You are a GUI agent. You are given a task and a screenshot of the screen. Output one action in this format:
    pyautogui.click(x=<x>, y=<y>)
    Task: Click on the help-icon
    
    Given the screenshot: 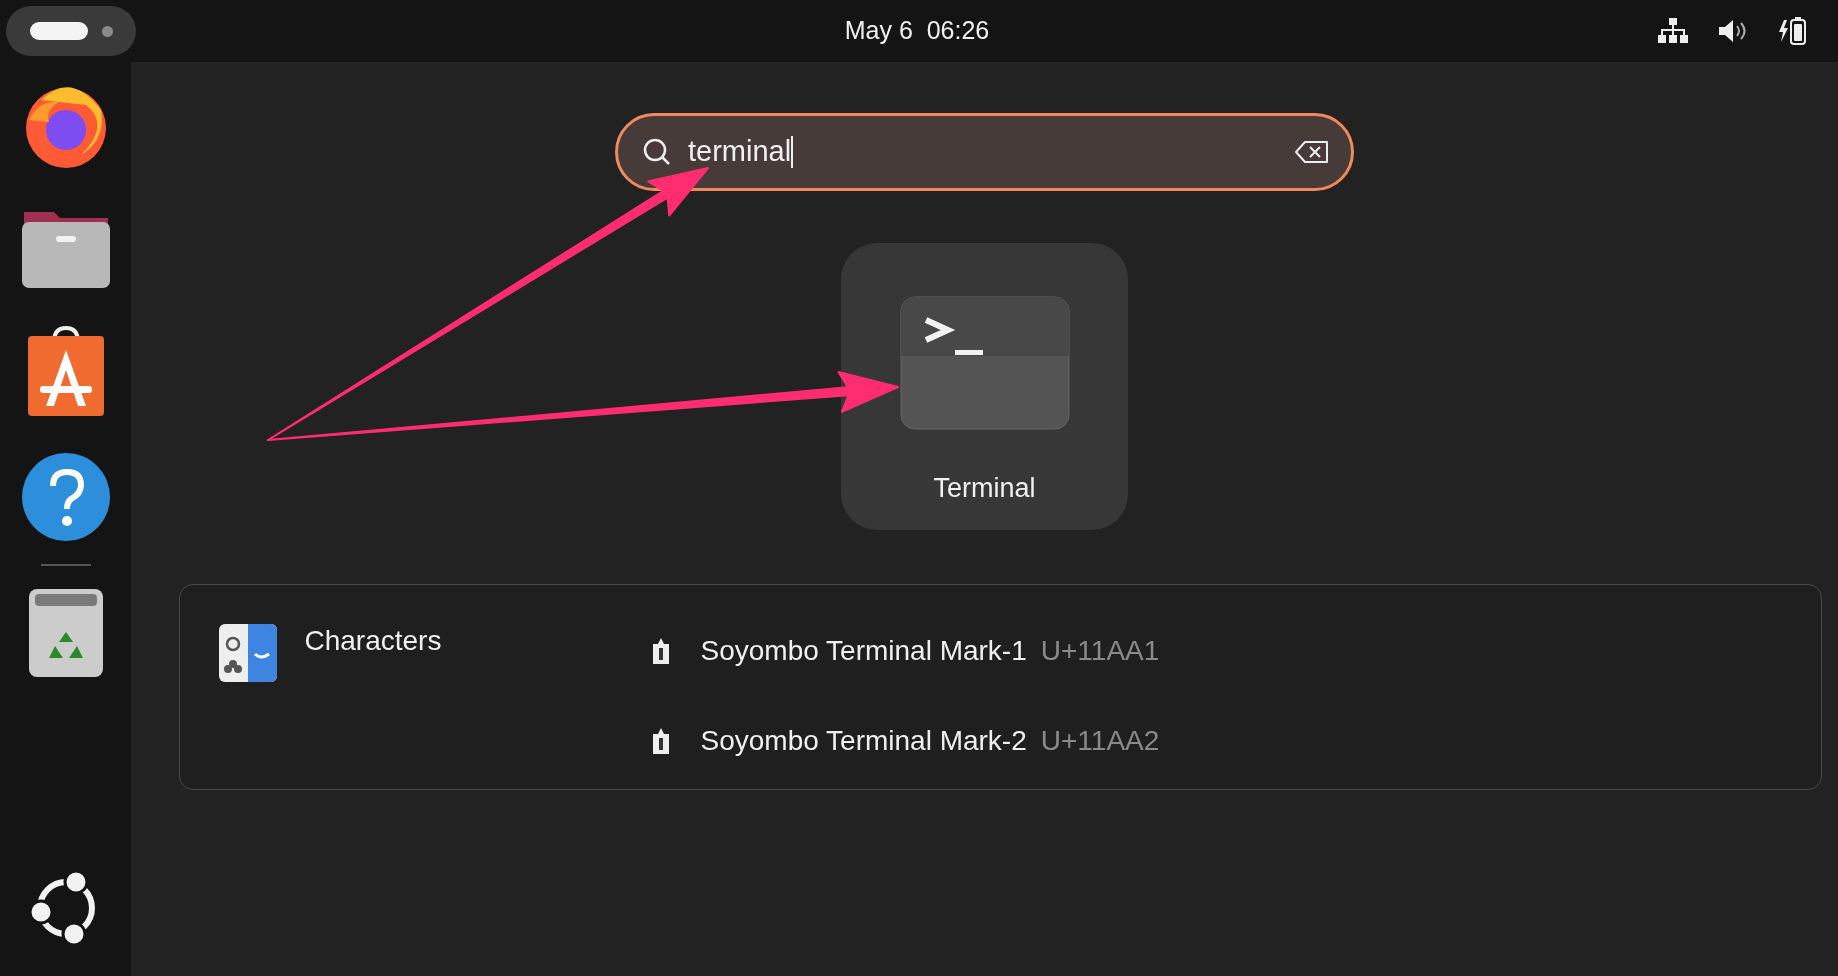 What is the action you would take?
    pyautogui.click(x=65, y=497)
    